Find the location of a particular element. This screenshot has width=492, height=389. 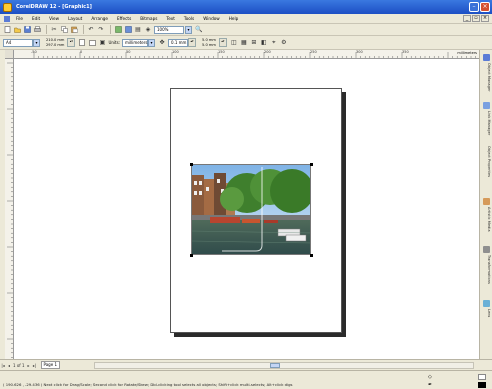

landscape-icon is located at coordinates (92, 43).